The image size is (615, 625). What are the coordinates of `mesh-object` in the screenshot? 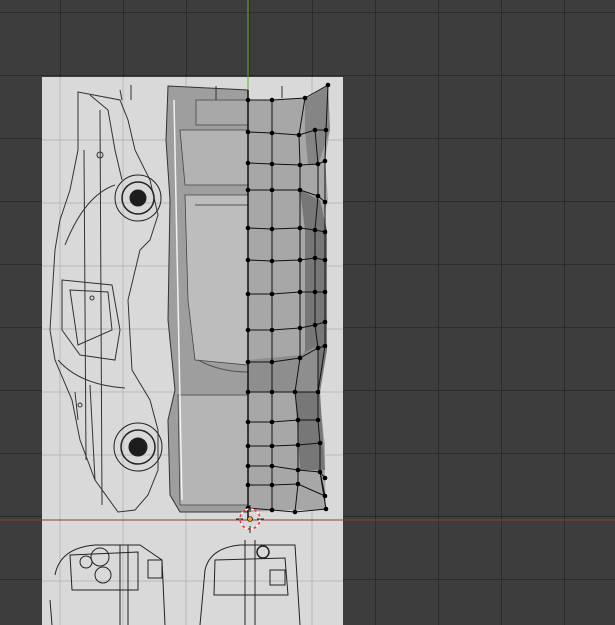 It's located at (288, 301).